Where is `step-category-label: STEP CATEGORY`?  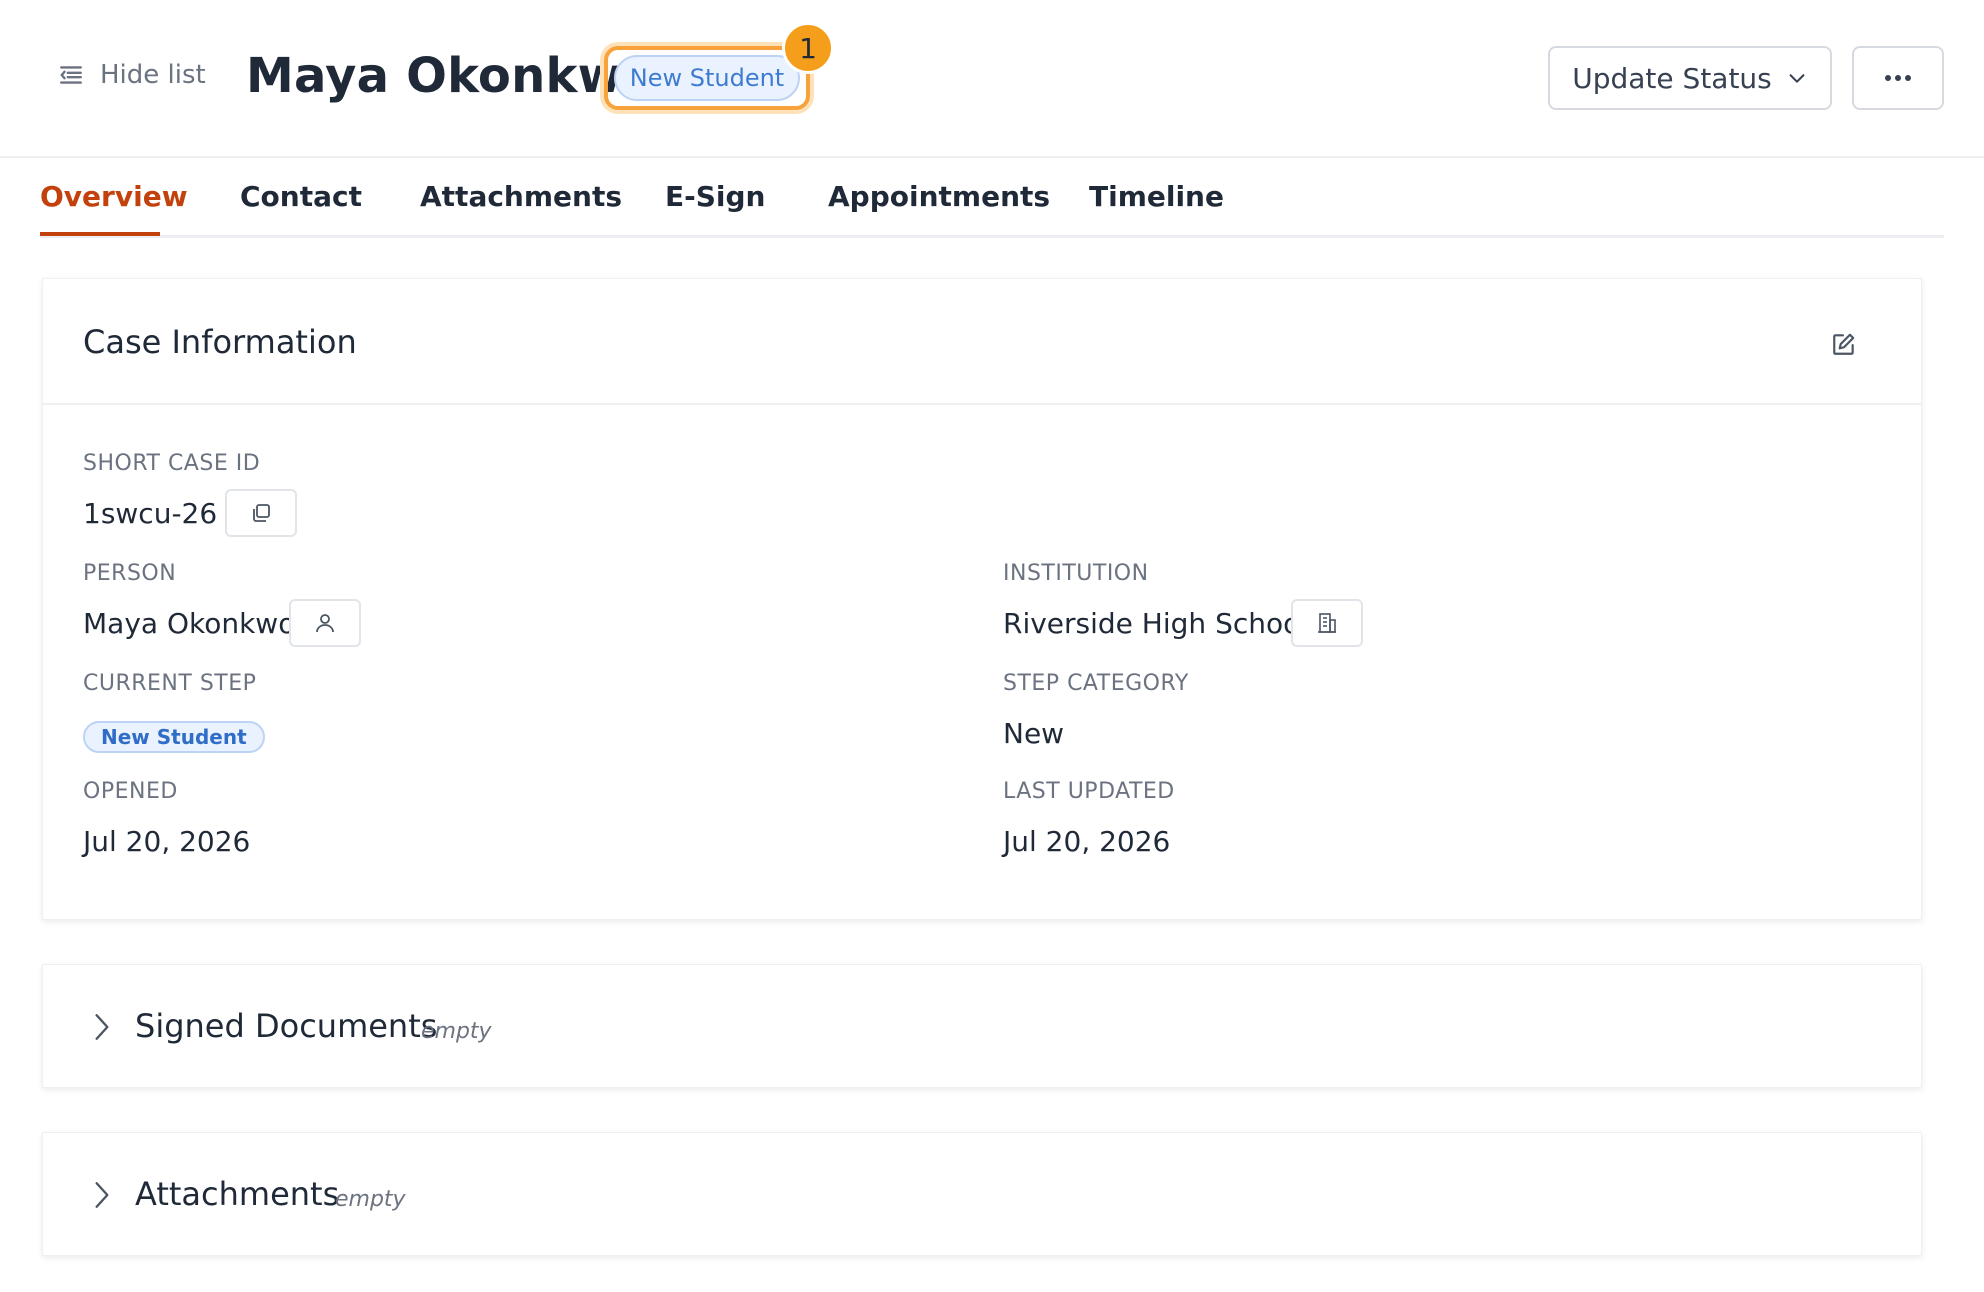 step-category-label: STEP CATEGORY is located at coordinates (1096, 683).